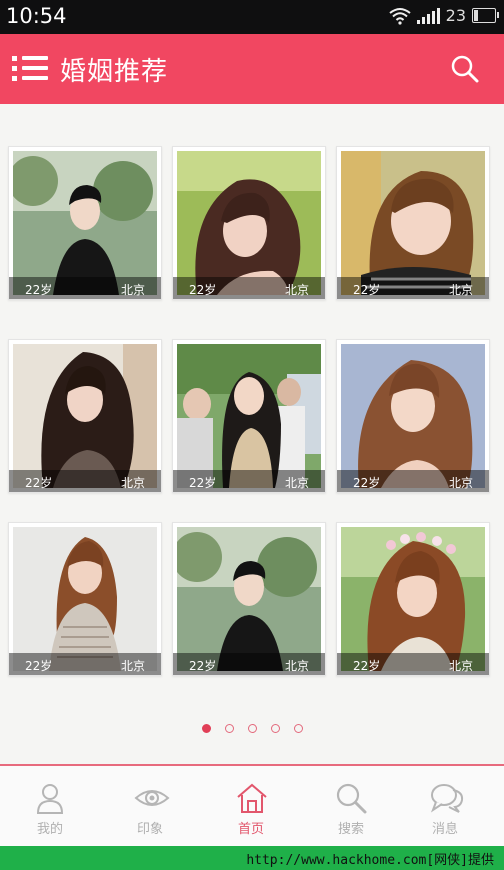 The height and width of the screenshot is (870, 504). Describe the element at coordinates (114, 72) in the screenshot. I see `page-title: 婚姻推荐` at that location.